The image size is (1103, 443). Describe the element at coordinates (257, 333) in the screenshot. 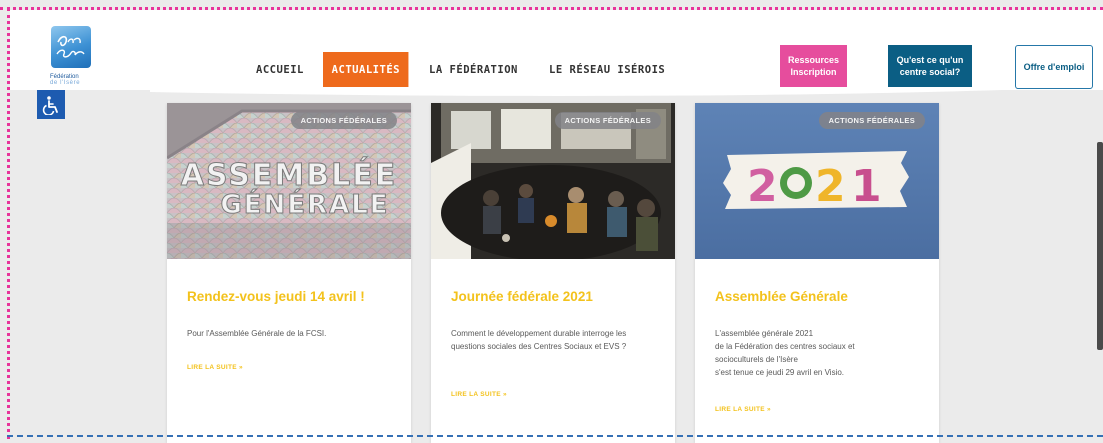

I see `card-excerpt: Pour l'Assemblée Générale de la FCSI.` at that location.